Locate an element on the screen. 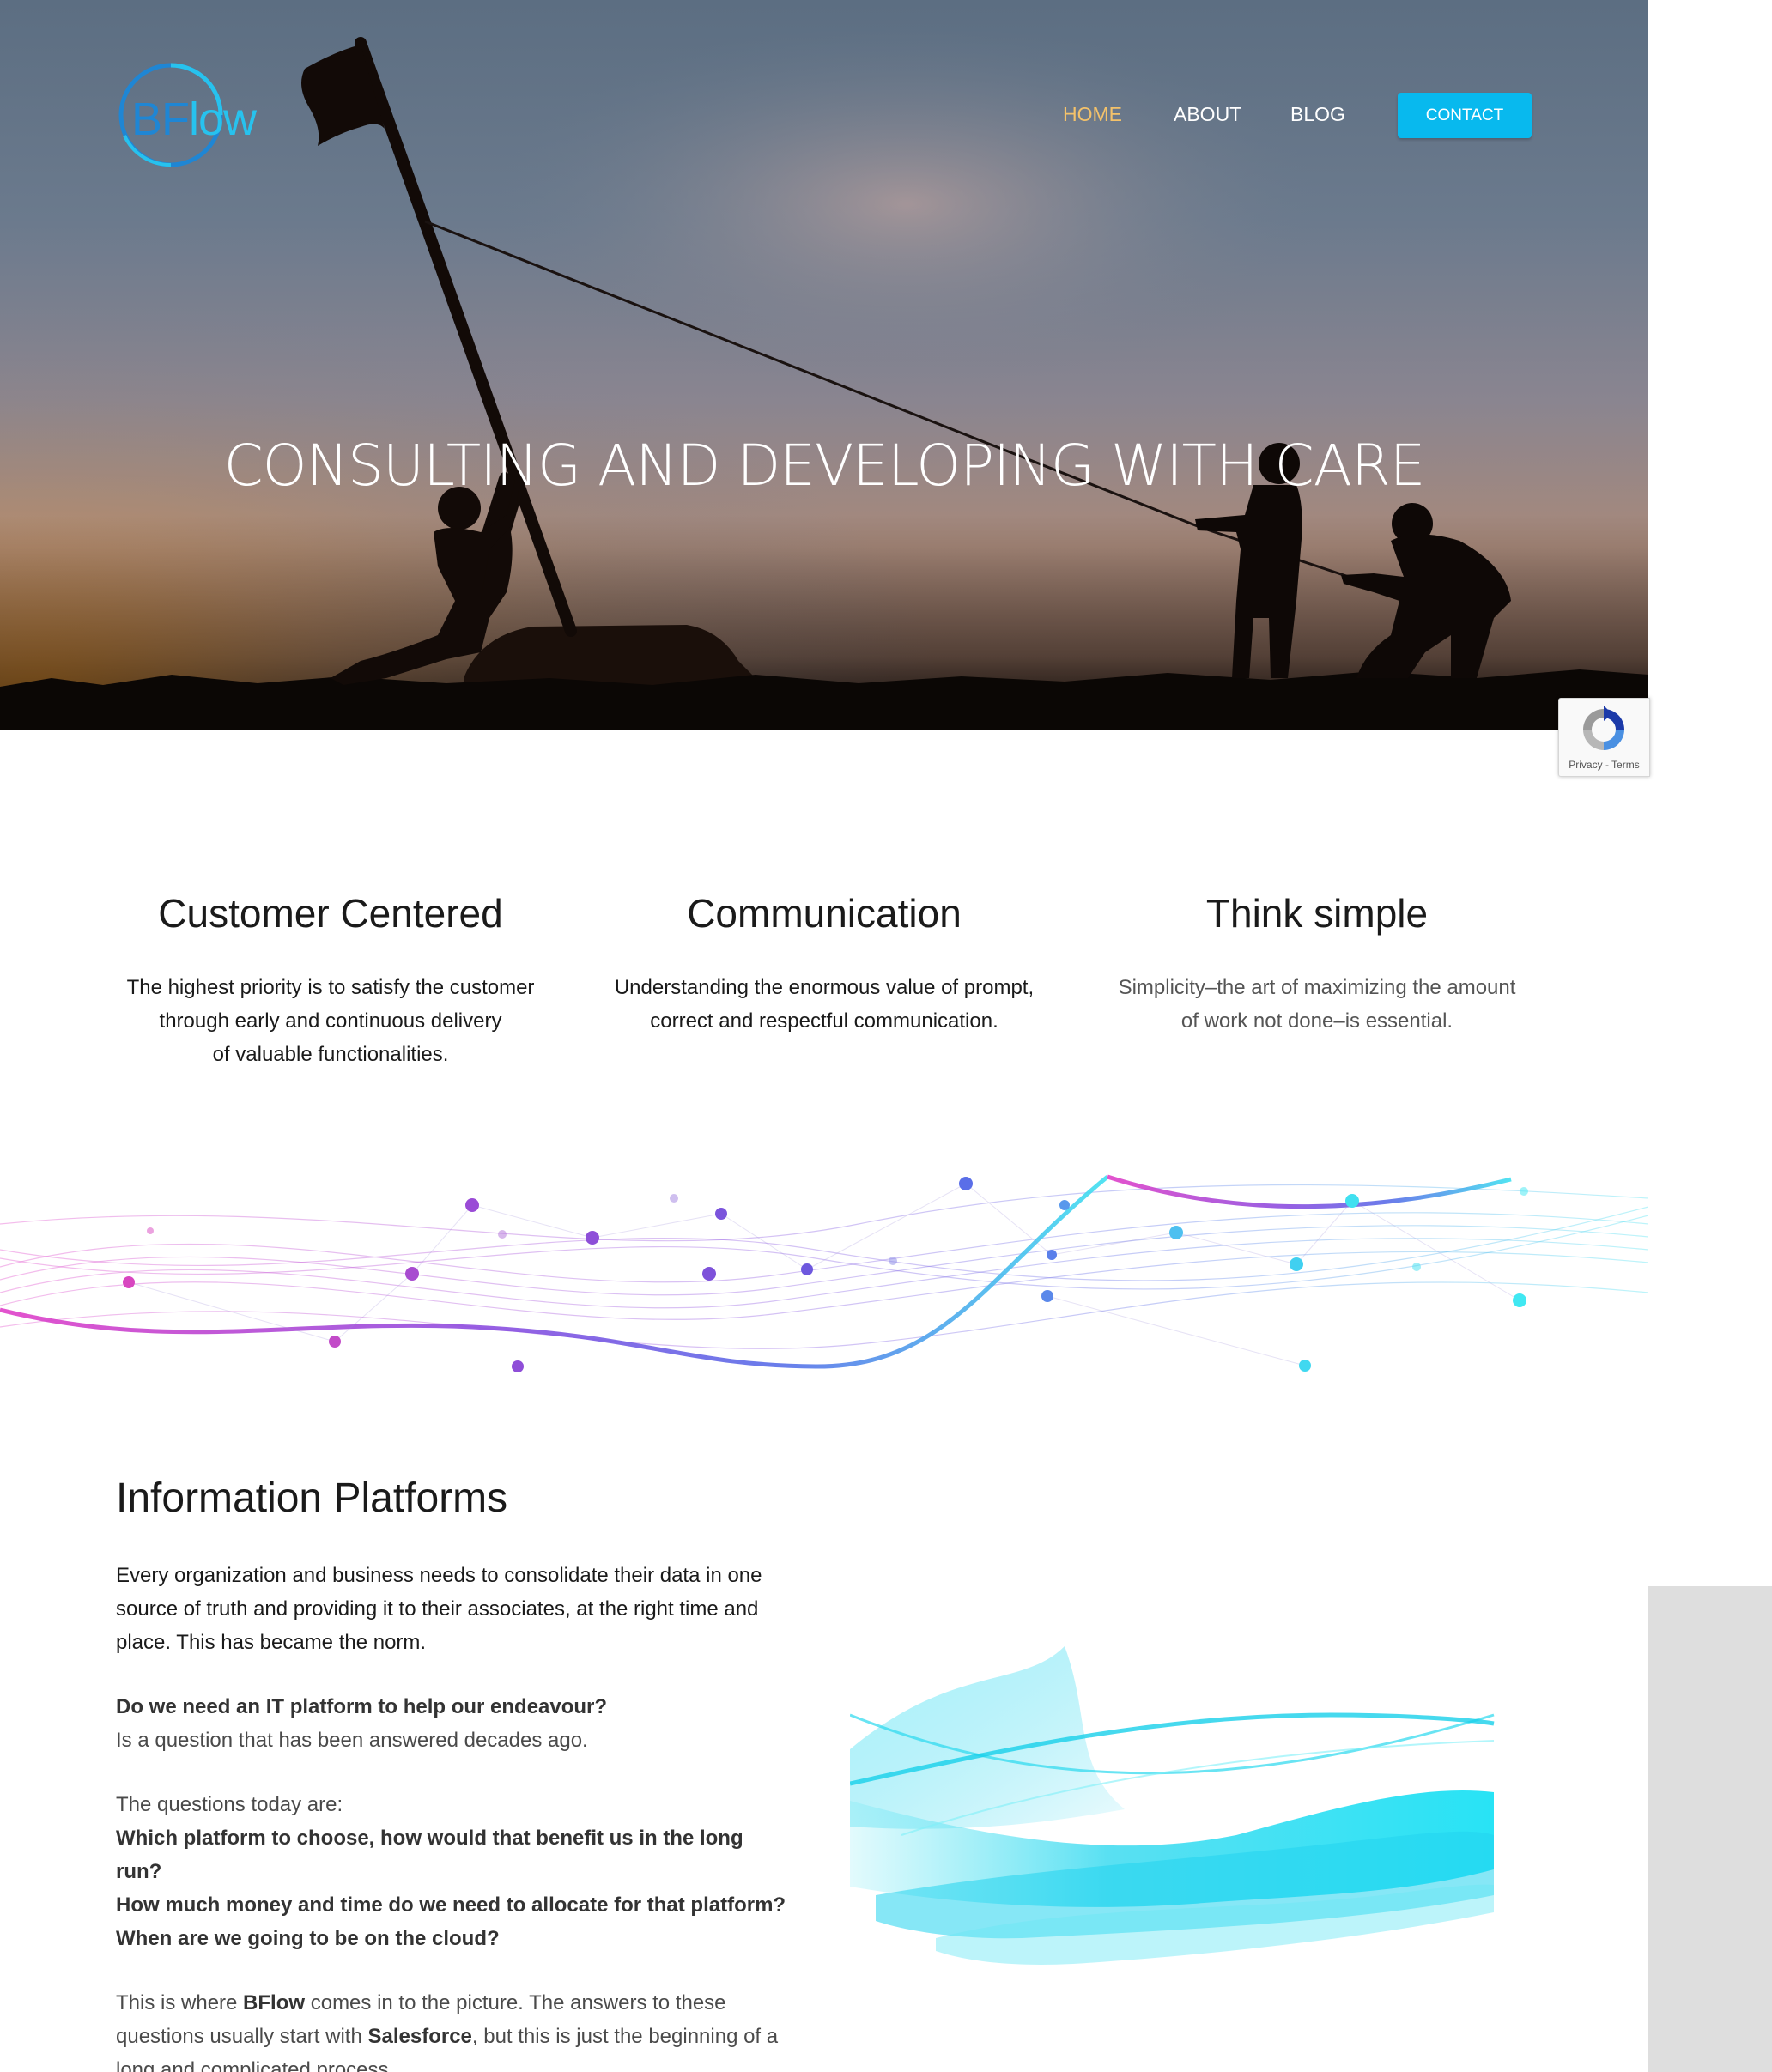  network-wave-graphic is located at coordinates (824, 1273).